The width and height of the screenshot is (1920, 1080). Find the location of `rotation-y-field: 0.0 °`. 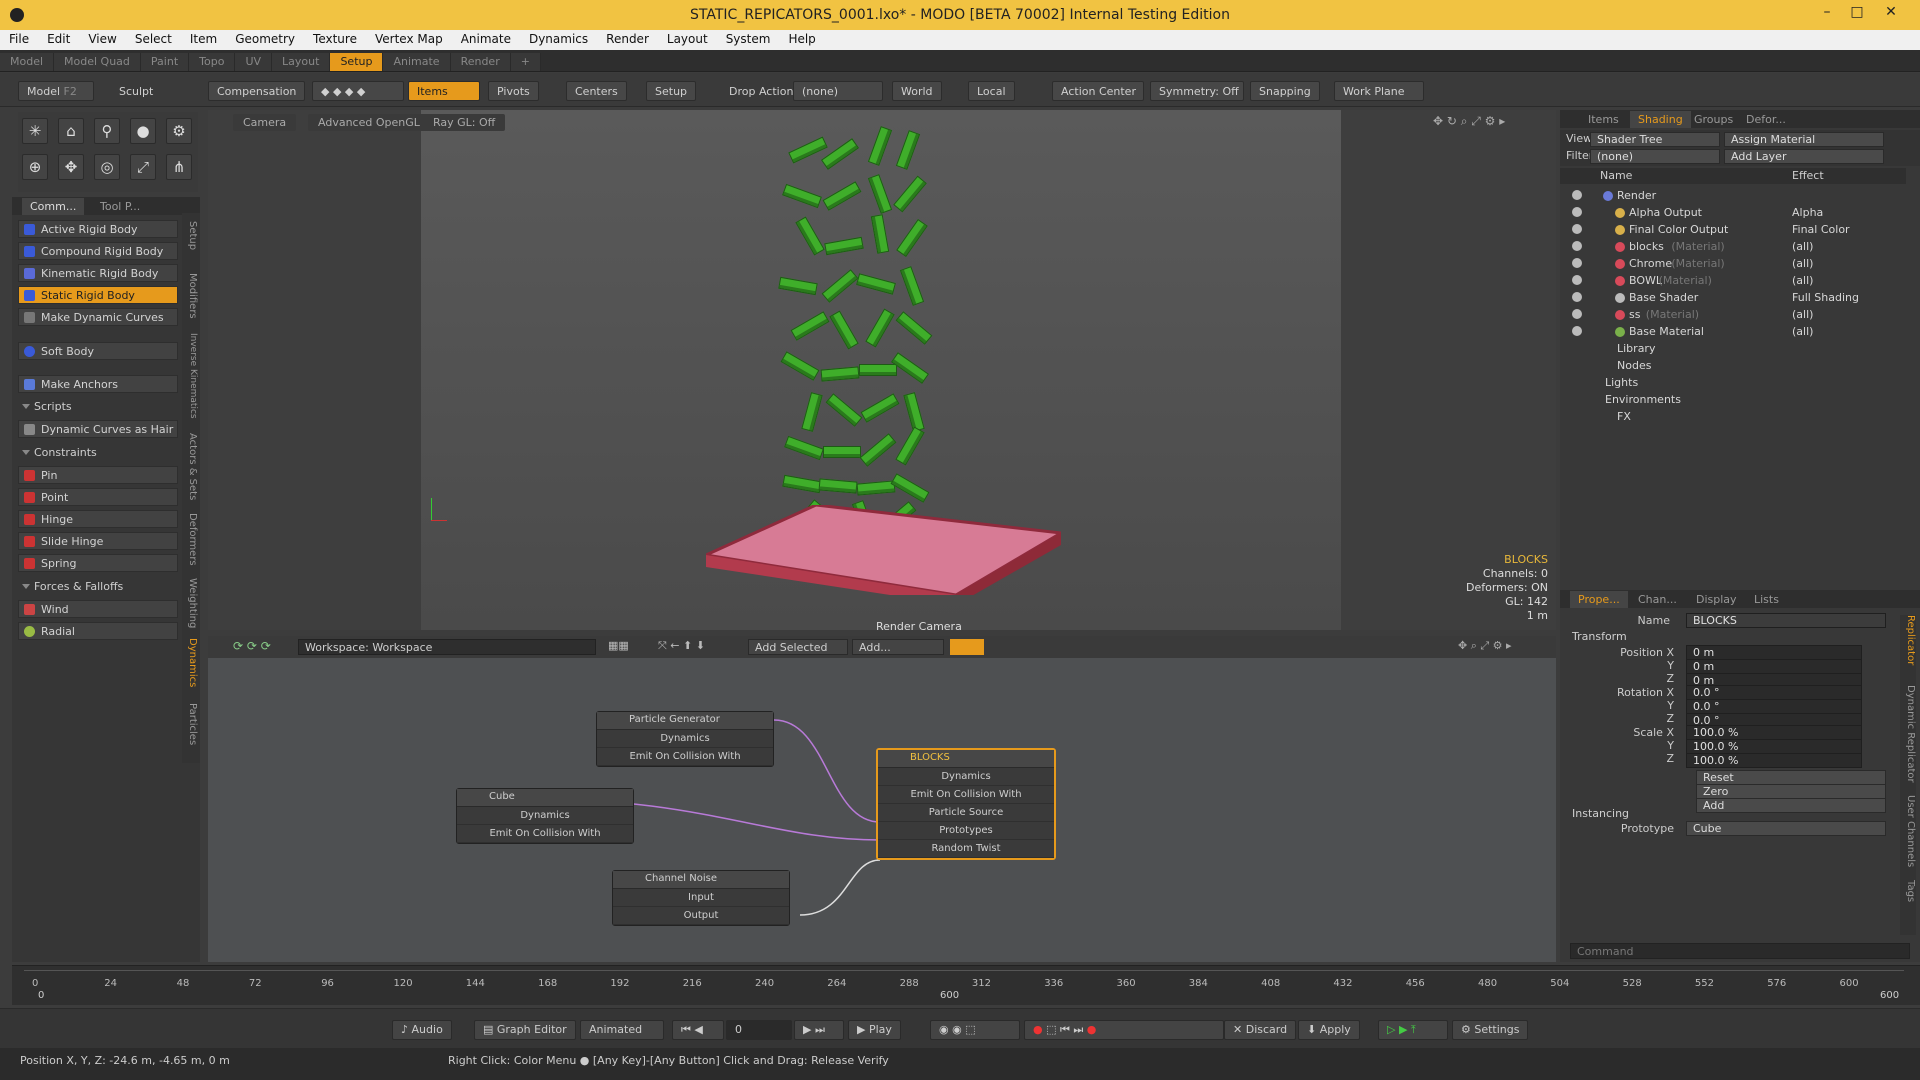

rotation-y-field: 0.0 ° is located at coordinates (1774, 706).